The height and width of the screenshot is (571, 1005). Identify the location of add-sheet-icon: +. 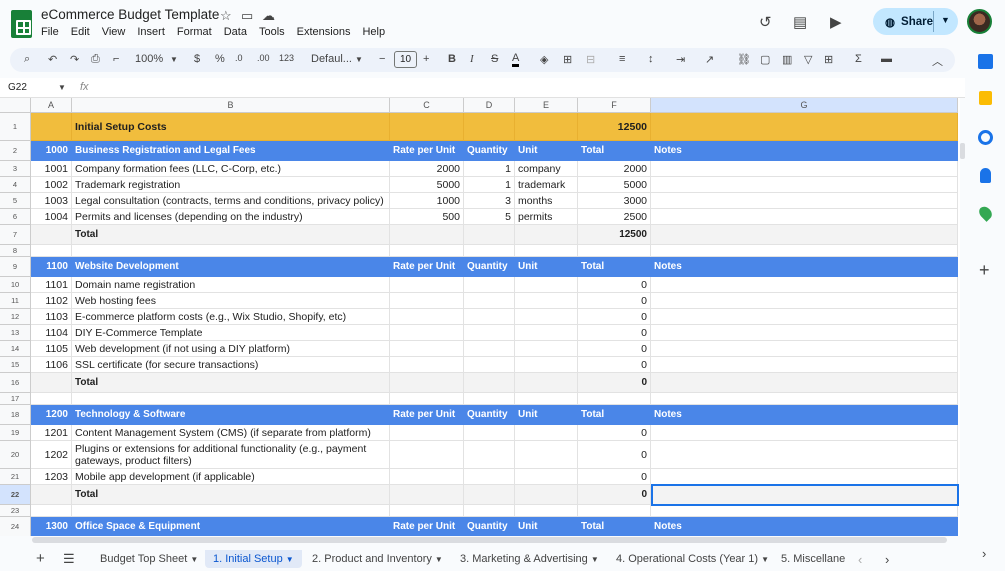
(40, 558).